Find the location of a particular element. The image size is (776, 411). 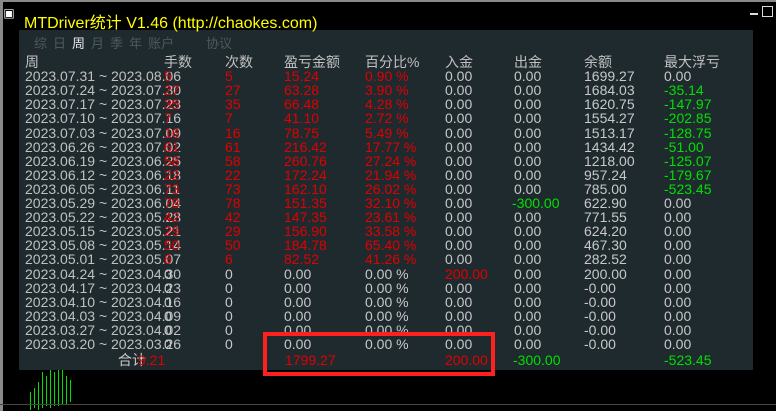

week-cell: 2023.05.08 ~ 2023.05.14 is located at coordinates (103, 245).